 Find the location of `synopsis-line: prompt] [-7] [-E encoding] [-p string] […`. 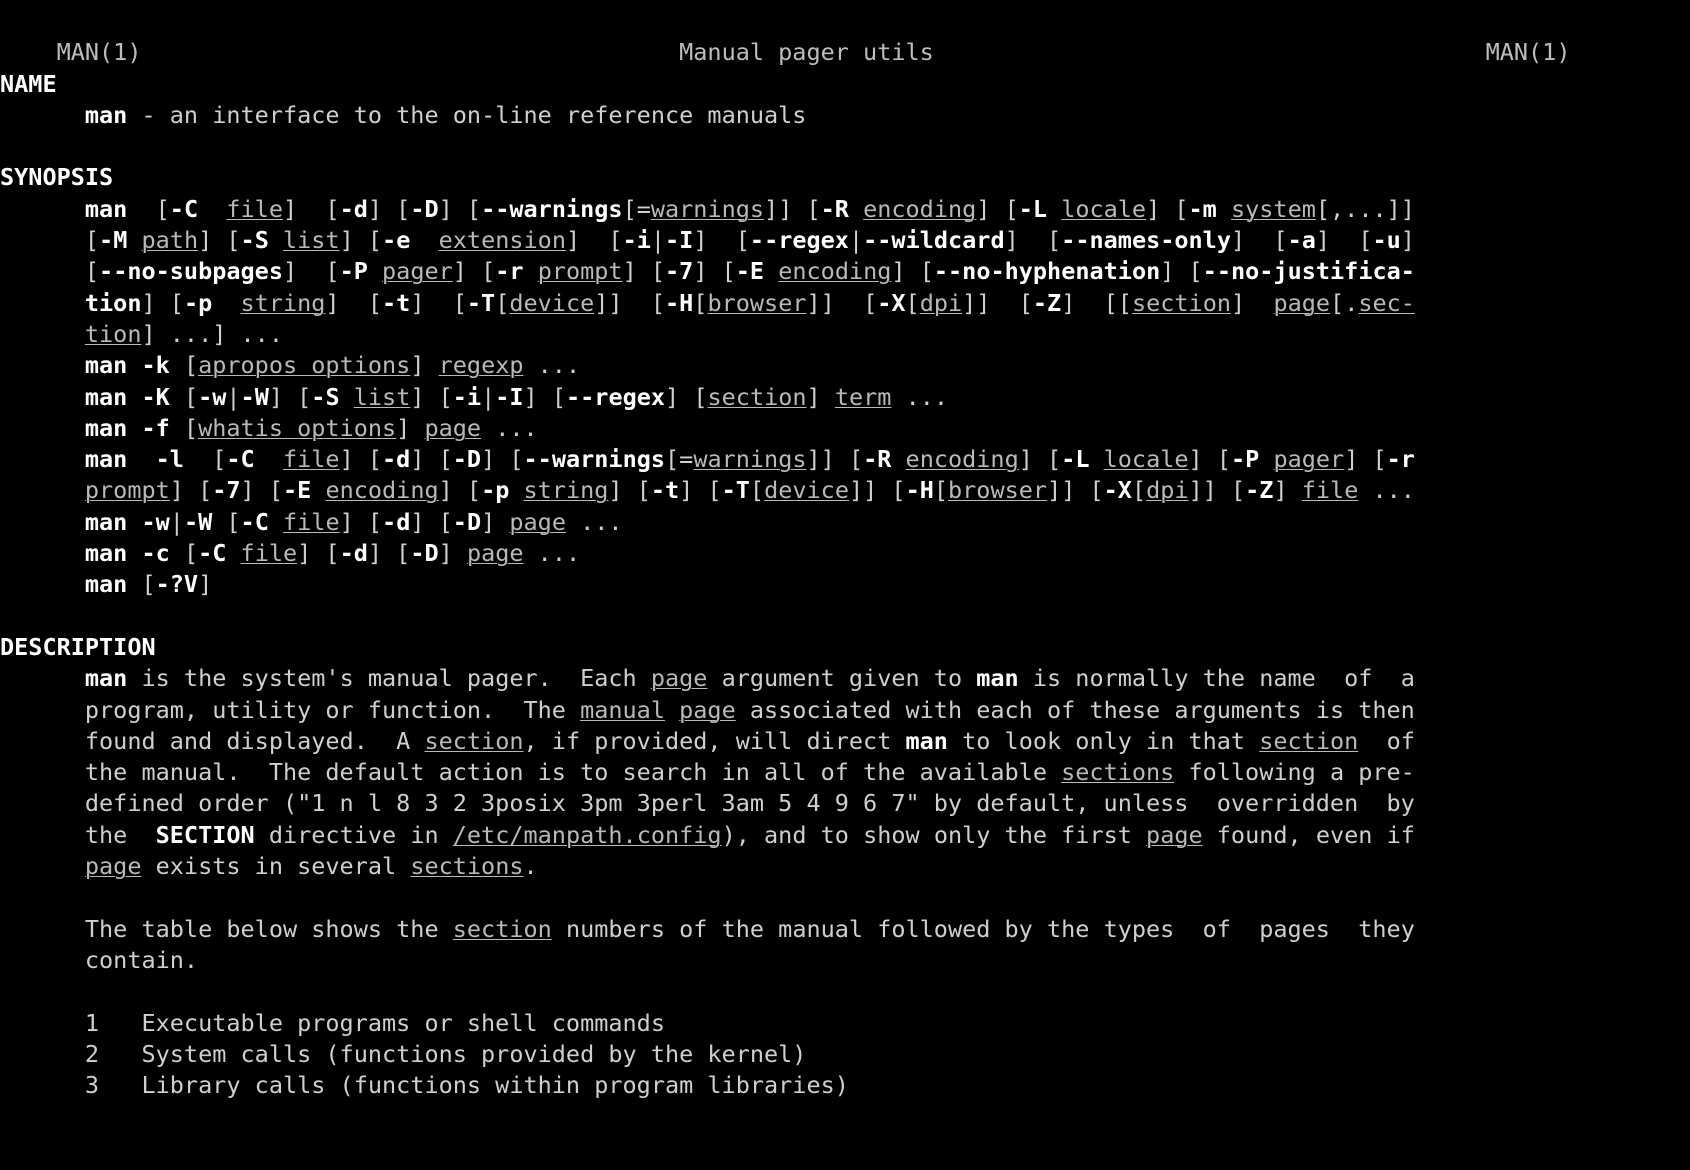

synopsis-line: prompt] [-7] [-E encoding] [-p string] [… is located at coordinates (845, 490).